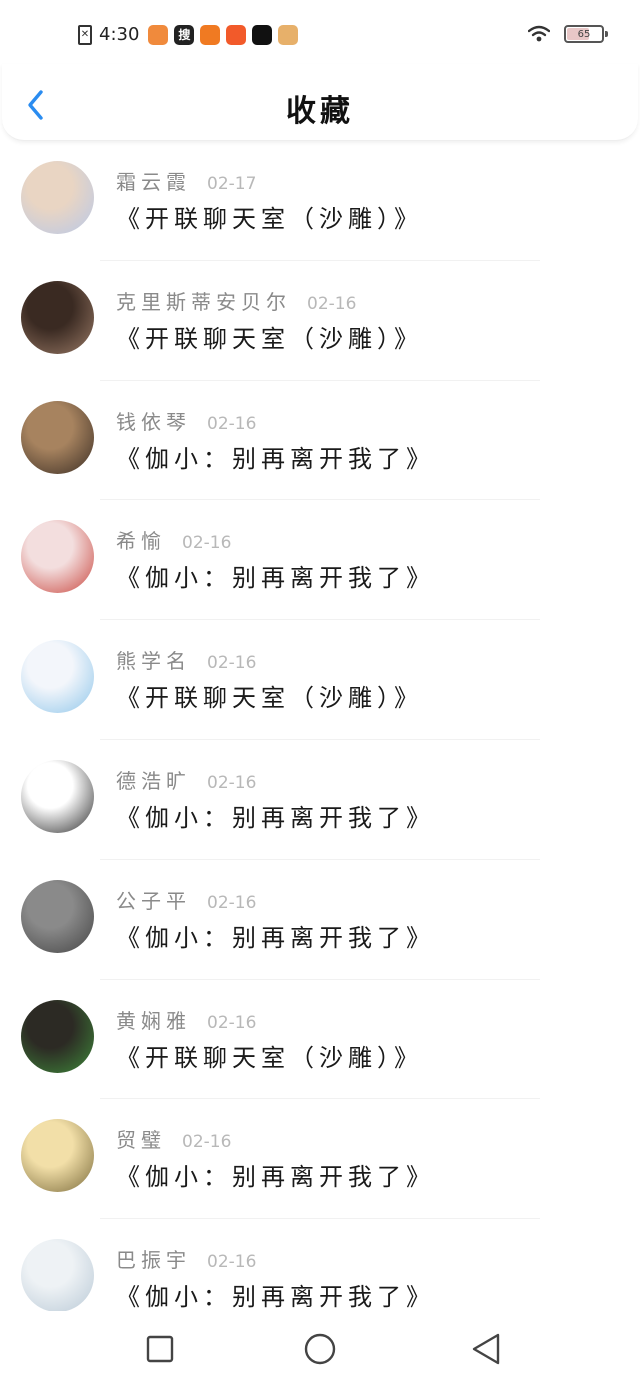  Describe the element at coordinates (320, 1040) in the screenshot. I see `list-item: 黄娴雅 02-16 《开联聊天室（沙雕）》` at that location.